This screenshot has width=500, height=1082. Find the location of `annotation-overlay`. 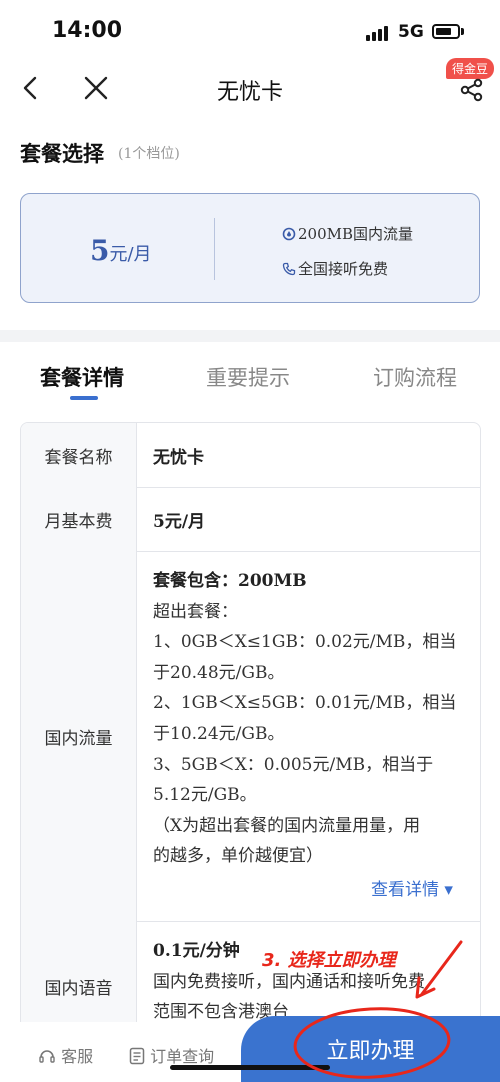

annotation-overlay is located at coordinates (378, 1009).